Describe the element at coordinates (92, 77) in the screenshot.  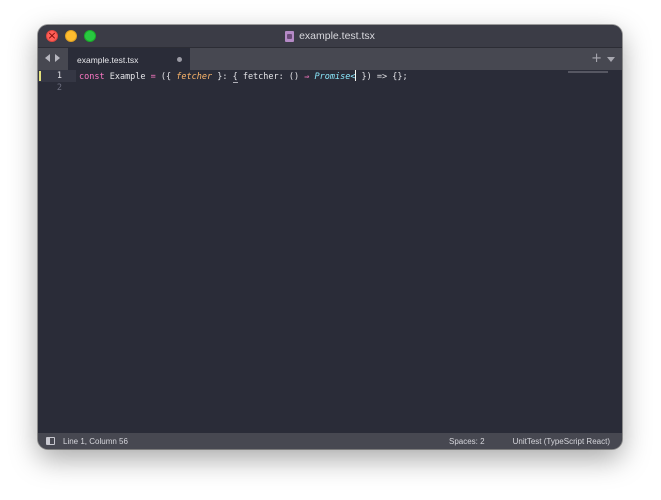
I see `token-keyword: const` at that location.